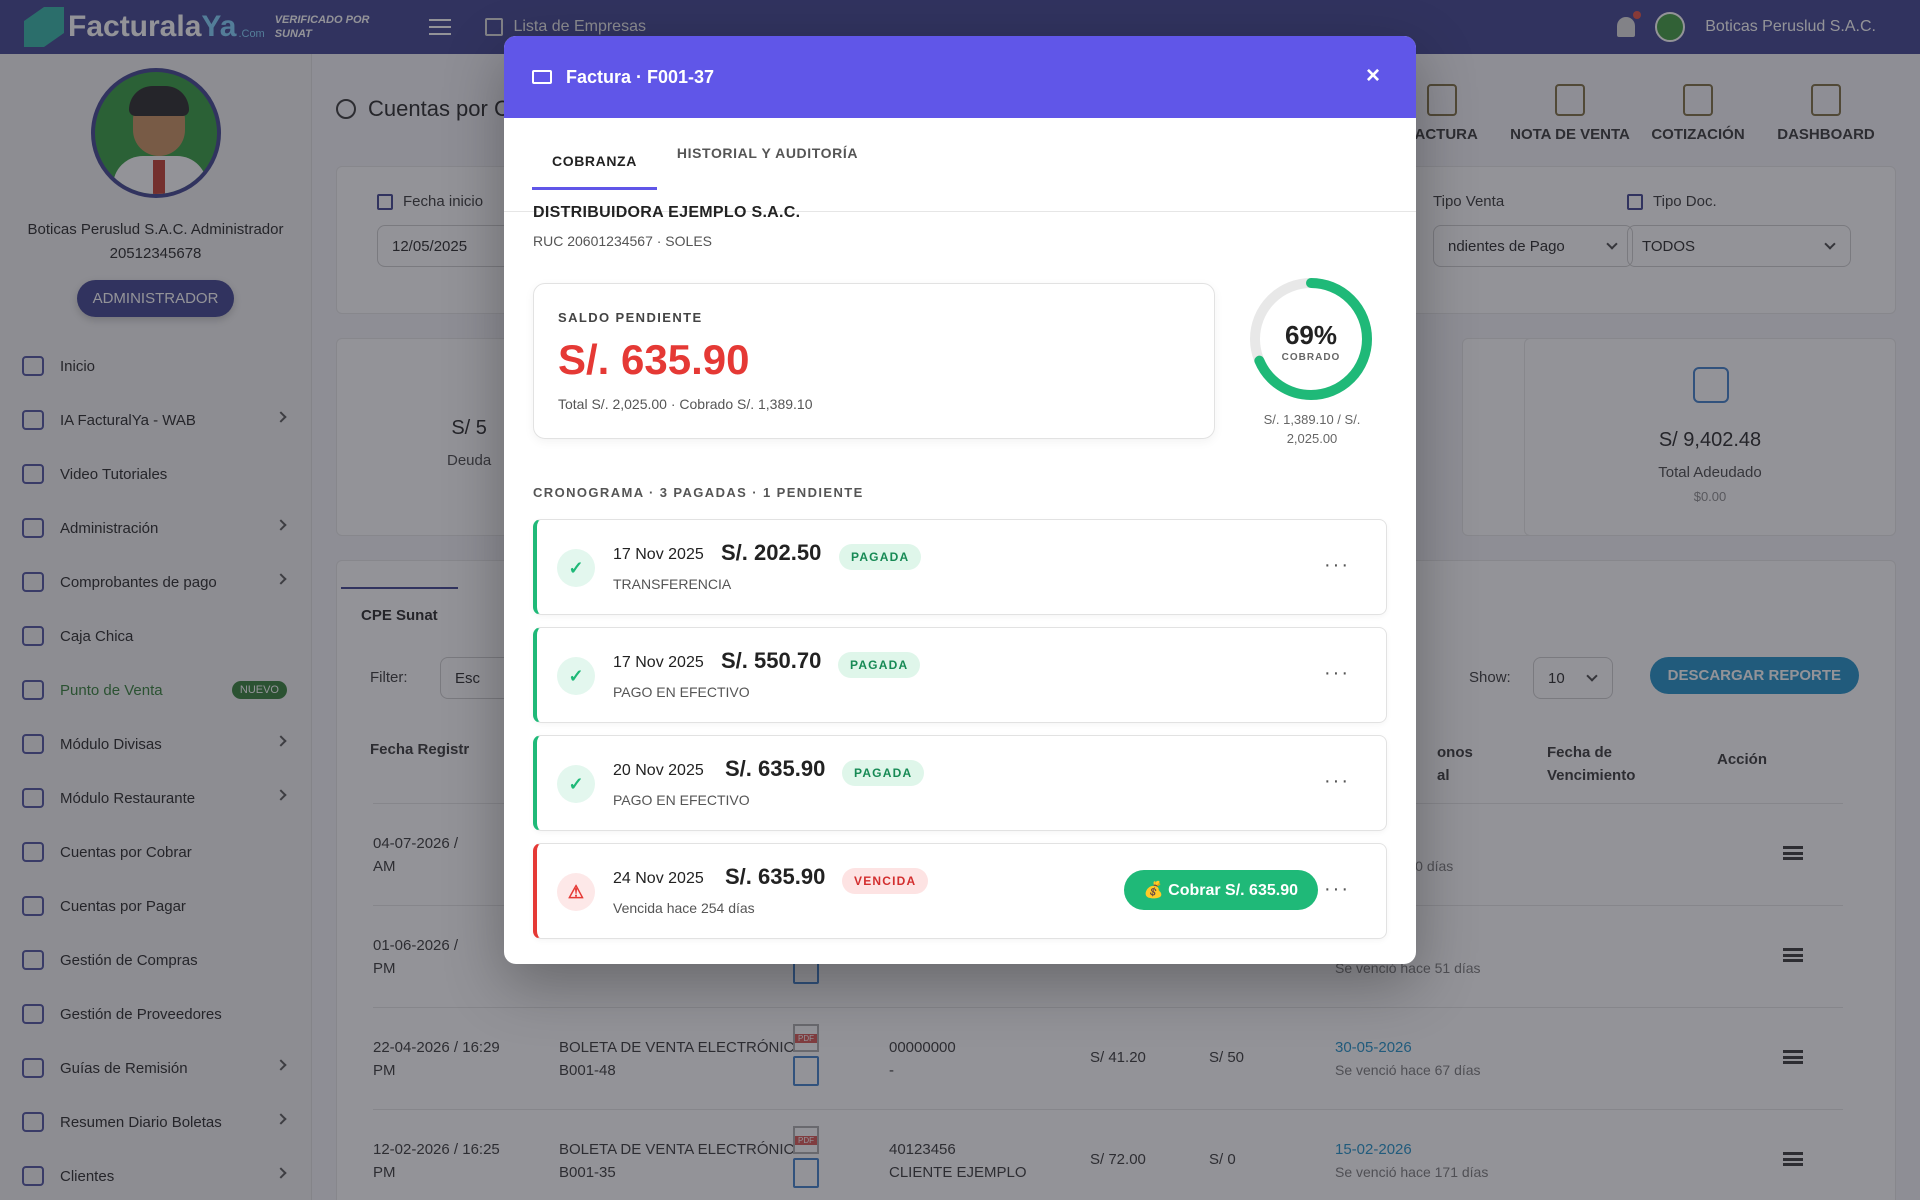  What do you see at coordinates (594, 161) in the screenshot?
I see `modal-tab-0: COBRANZA` at bounding box center [594, 161].